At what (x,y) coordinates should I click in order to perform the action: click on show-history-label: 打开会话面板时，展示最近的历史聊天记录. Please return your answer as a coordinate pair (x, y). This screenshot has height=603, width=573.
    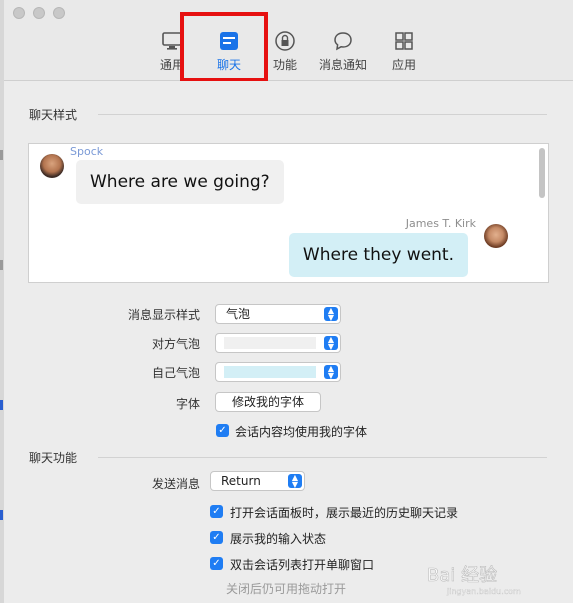
    Looking at the image, I should click on (344, 513).